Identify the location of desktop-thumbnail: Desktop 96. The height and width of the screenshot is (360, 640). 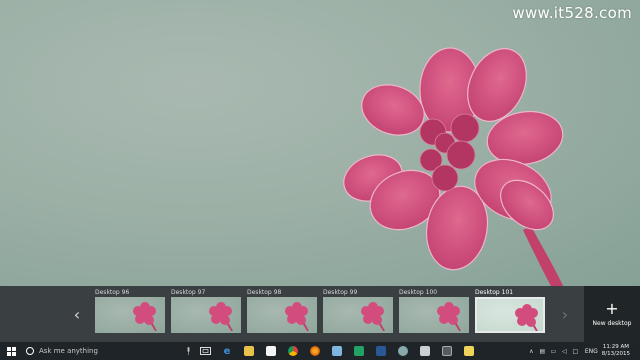
(130, 310).